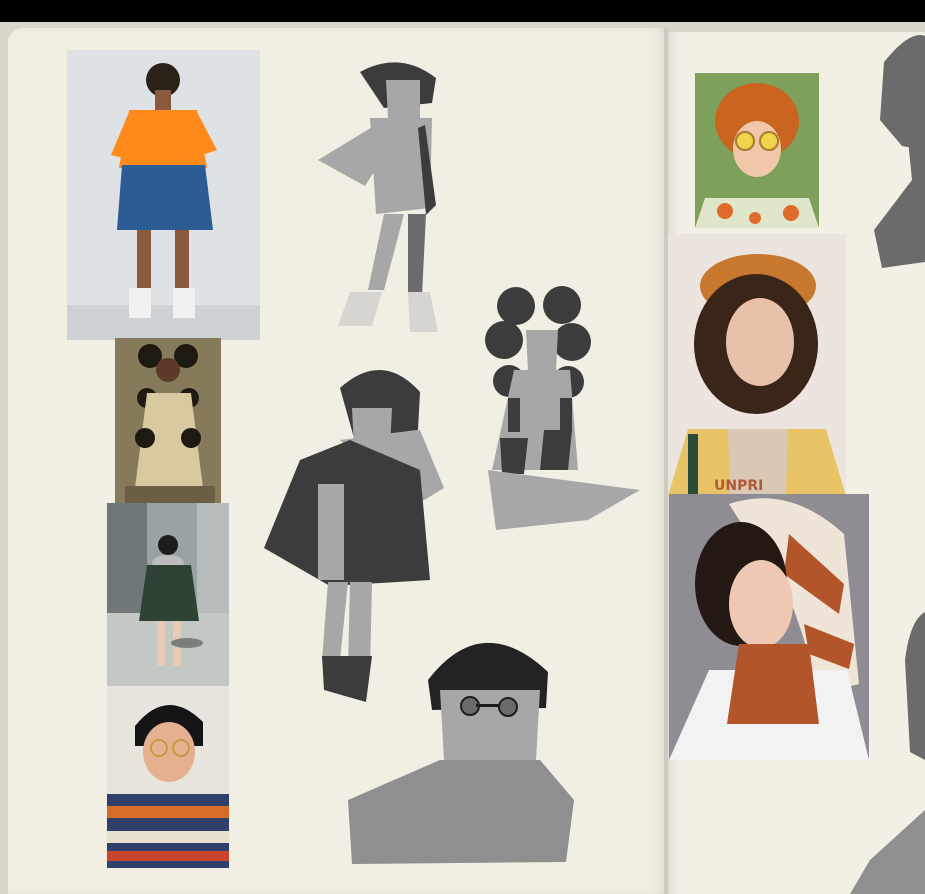 The height and width of the screenshot is (894, 925). What do you see at coordinates (168, 595) in the screenshot?
I see `photo-street-coat` at bounding box center [168, 595].